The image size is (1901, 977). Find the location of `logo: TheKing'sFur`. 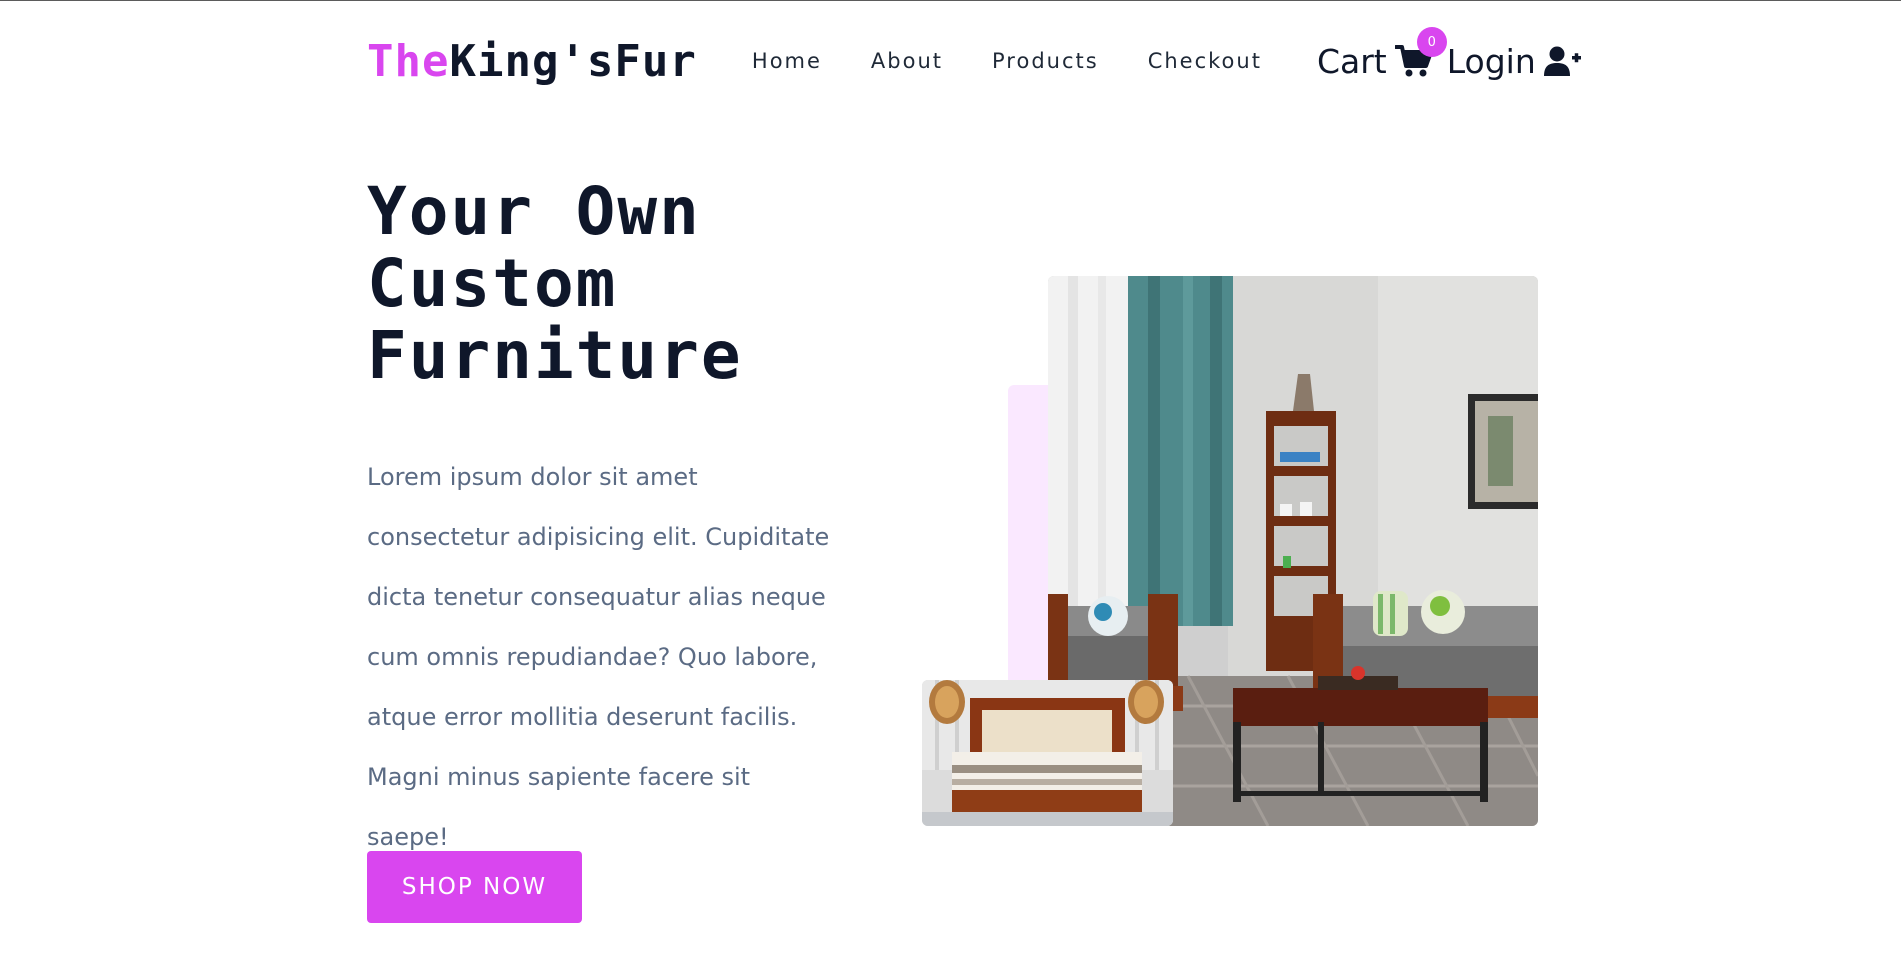

logo: TheKing'sFur is located at coordinates (532, 61).